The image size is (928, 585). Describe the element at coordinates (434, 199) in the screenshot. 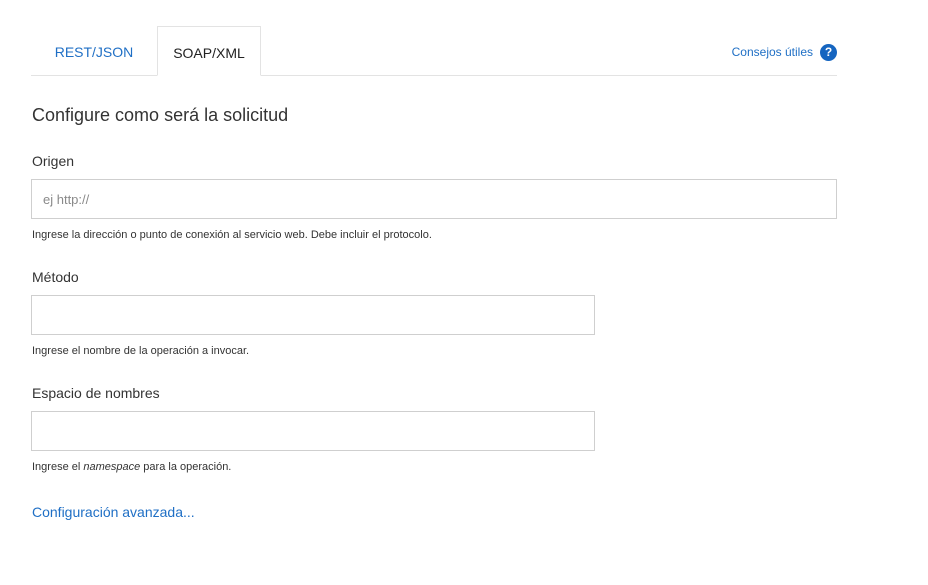

I see `origin-input` at that location.